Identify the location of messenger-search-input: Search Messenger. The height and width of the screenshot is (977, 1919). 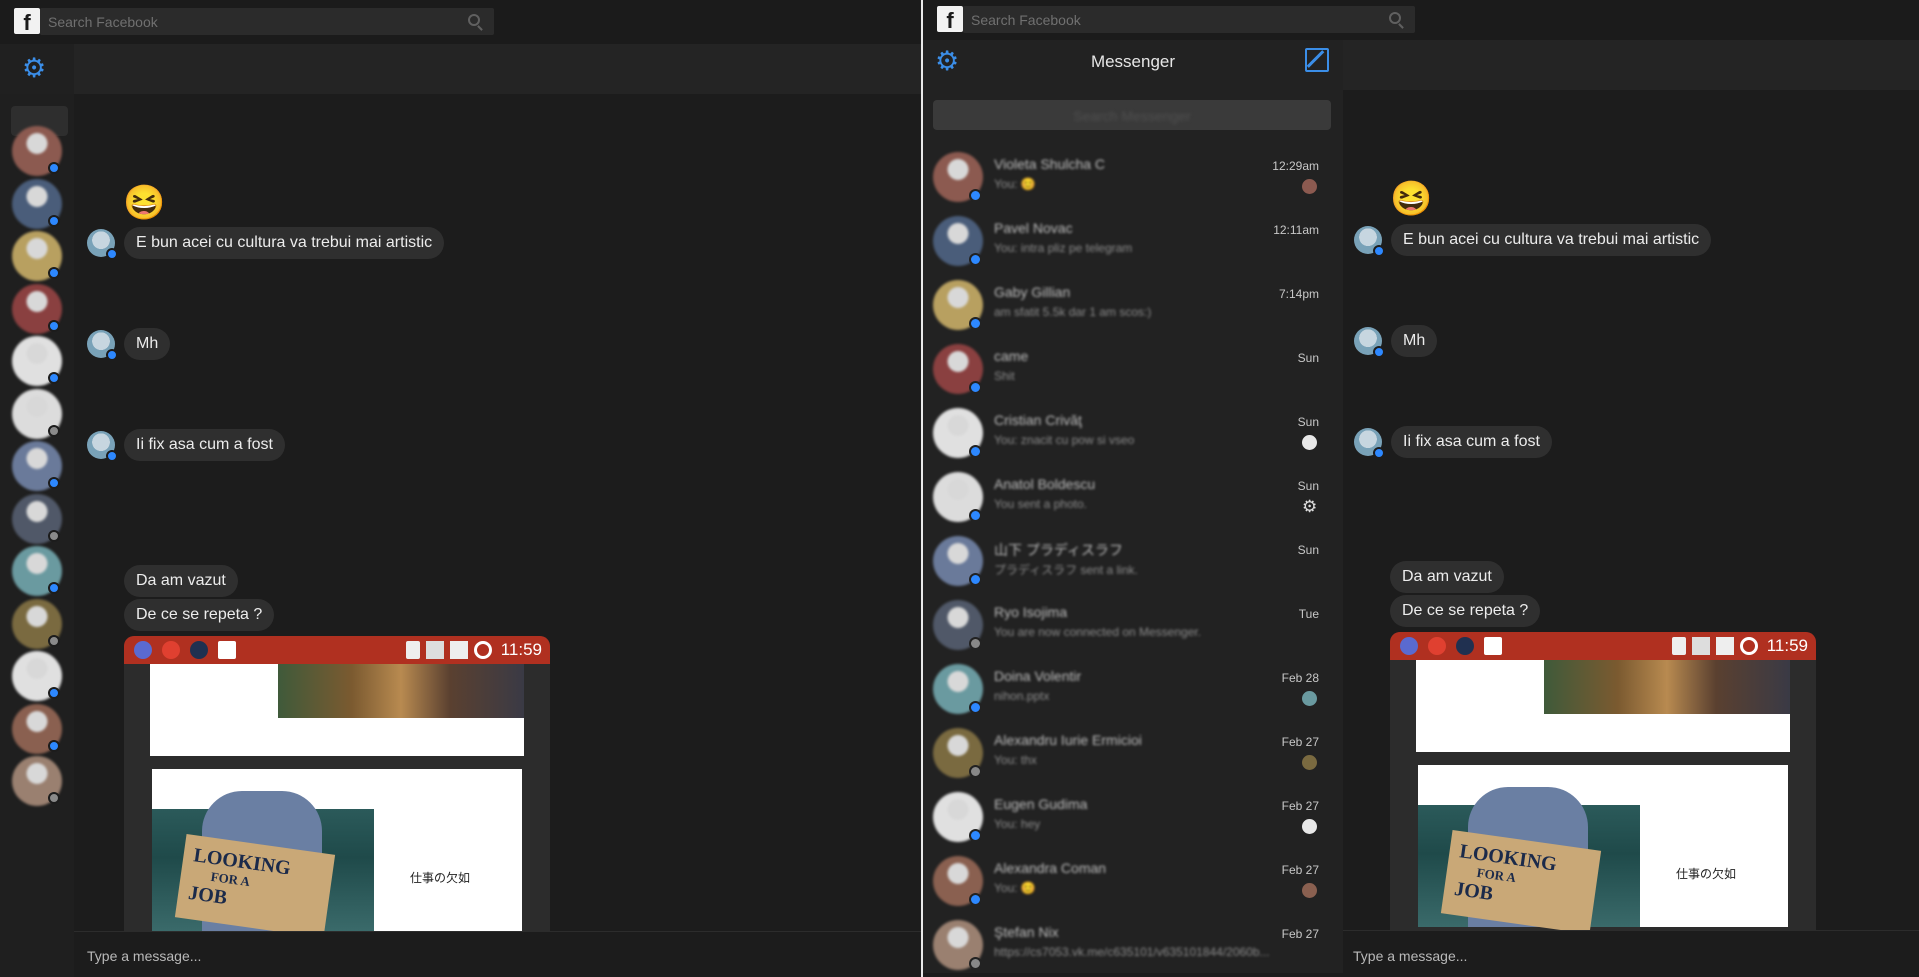
(1132, 115).